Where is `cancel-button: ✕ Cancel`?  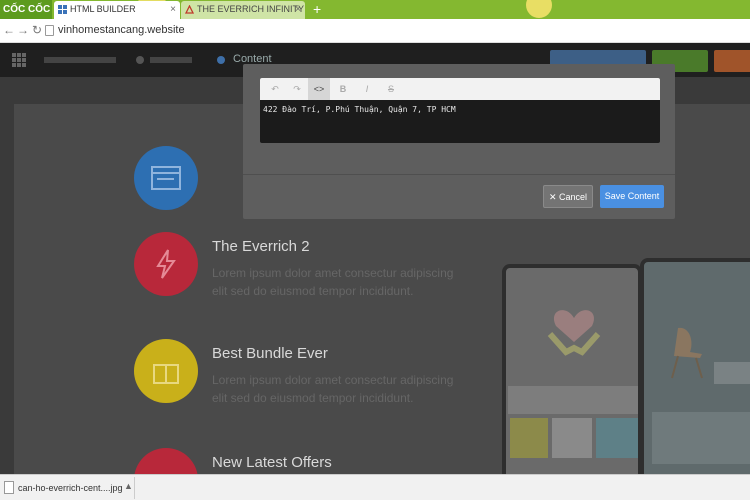 cancel-button: ✕ Cancel is located at coordinates (568, 196).